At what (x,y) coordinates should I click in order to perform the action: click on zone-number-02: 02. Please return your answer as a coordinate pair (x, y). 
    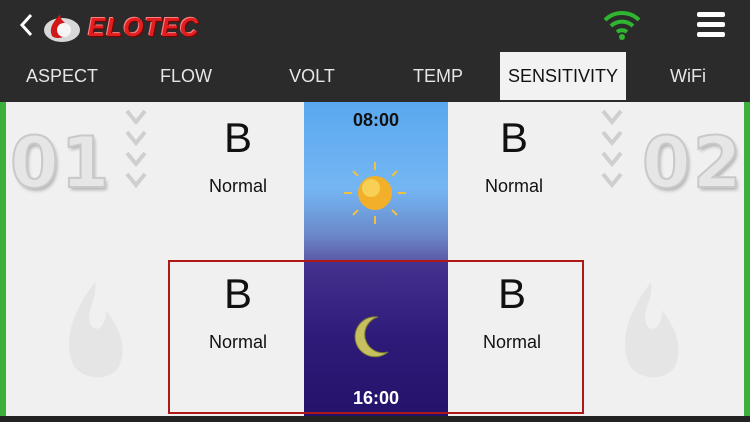
    Looking at the image, I should click on (692, 163).